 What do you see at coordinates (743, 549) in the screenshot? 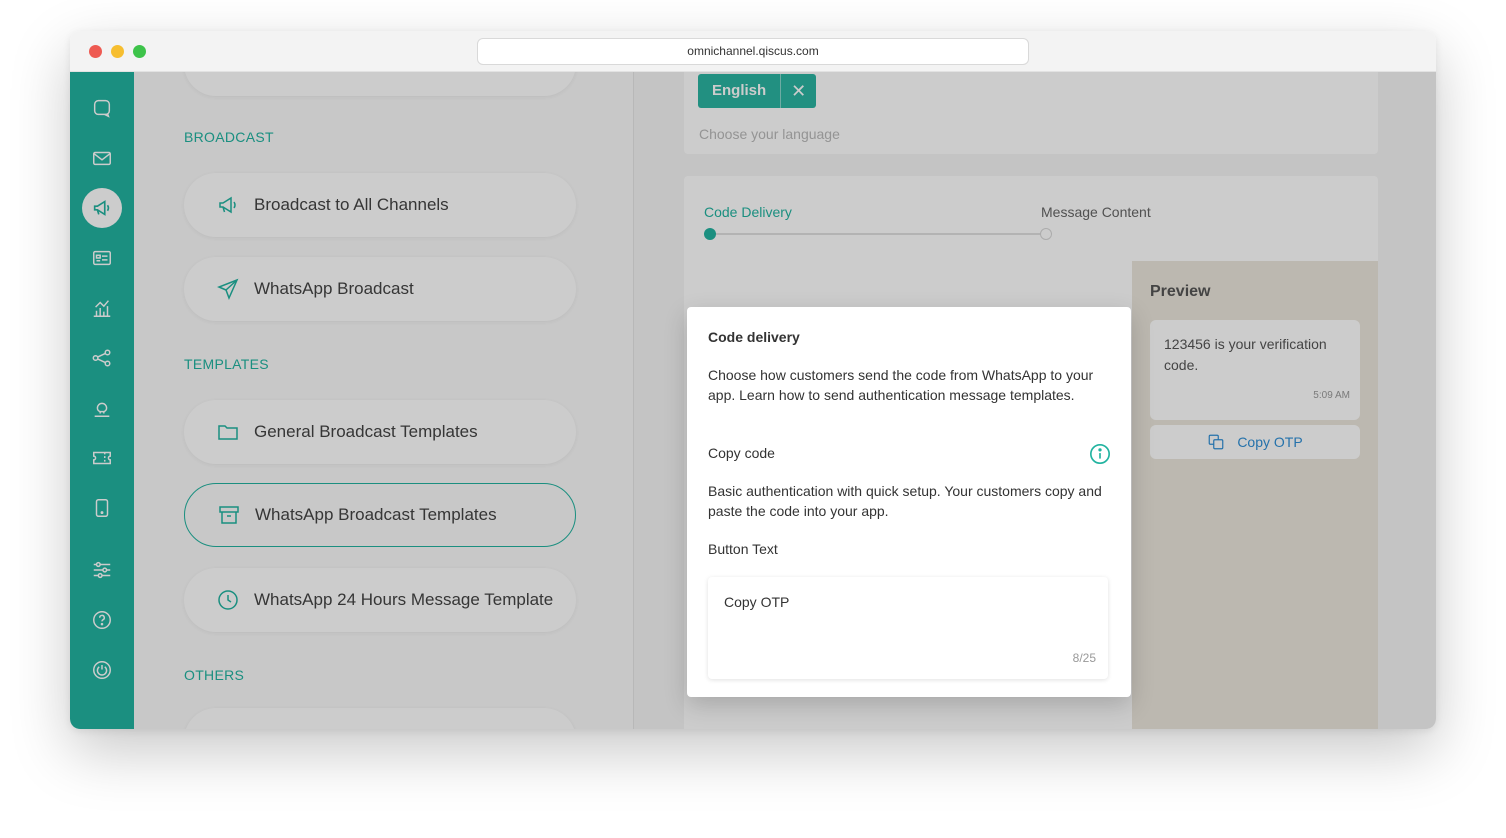
I see `button-text-label: Button Text` at bounding box center [743, 549].